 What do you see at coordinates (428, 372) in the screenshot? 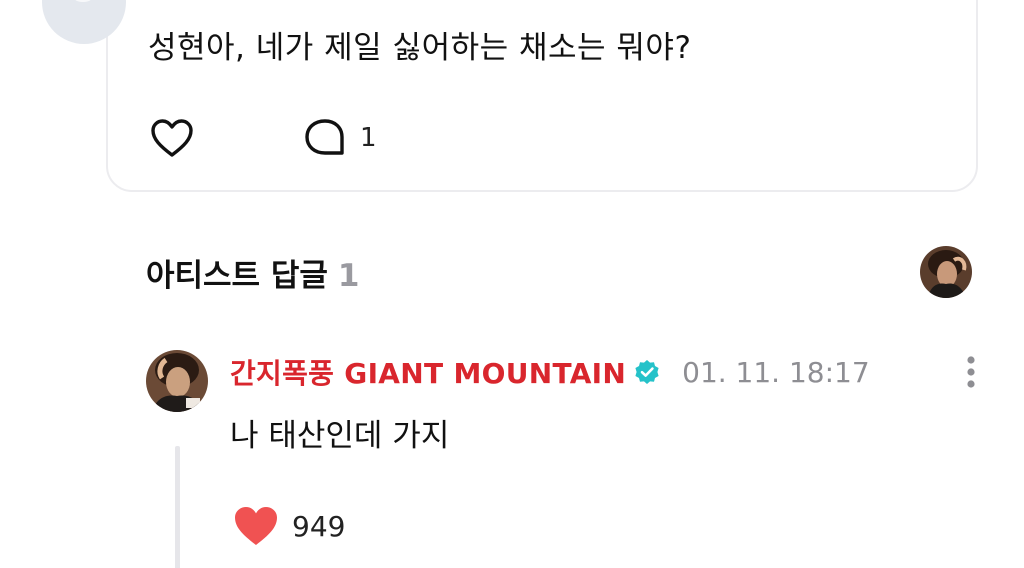
I see `reply-author-name: 간지폭풍 GIANT MOUNTAIN` at bounding box center [428, 372].